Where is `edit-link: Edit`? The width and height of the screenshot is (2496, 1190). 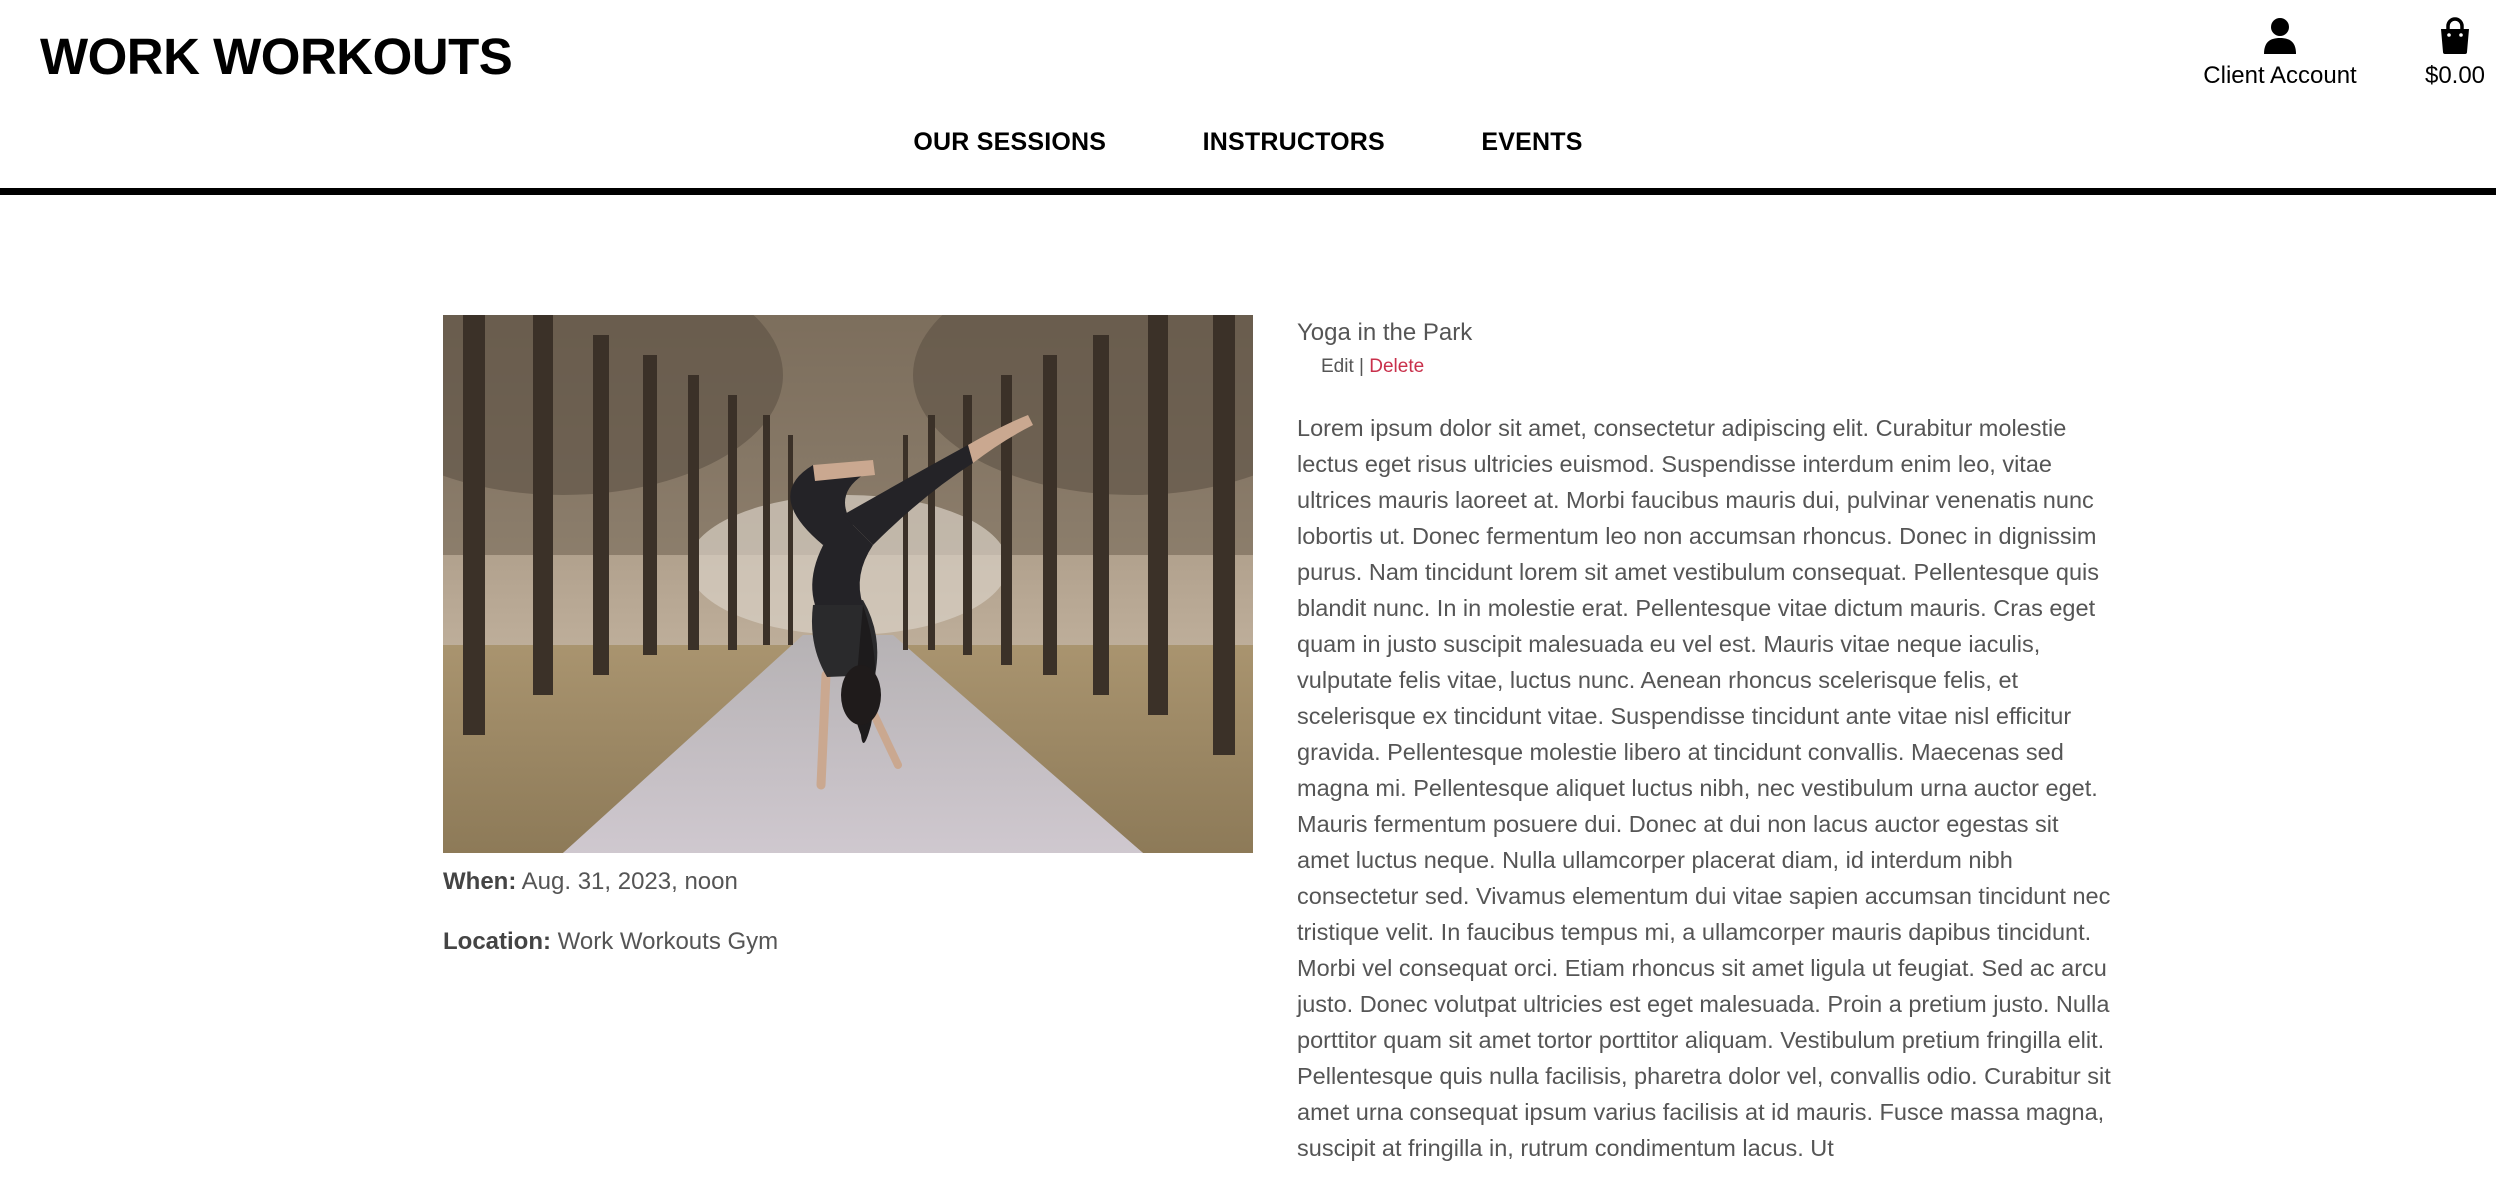 edit-link: Edit is located at coordinates (1337, 366).